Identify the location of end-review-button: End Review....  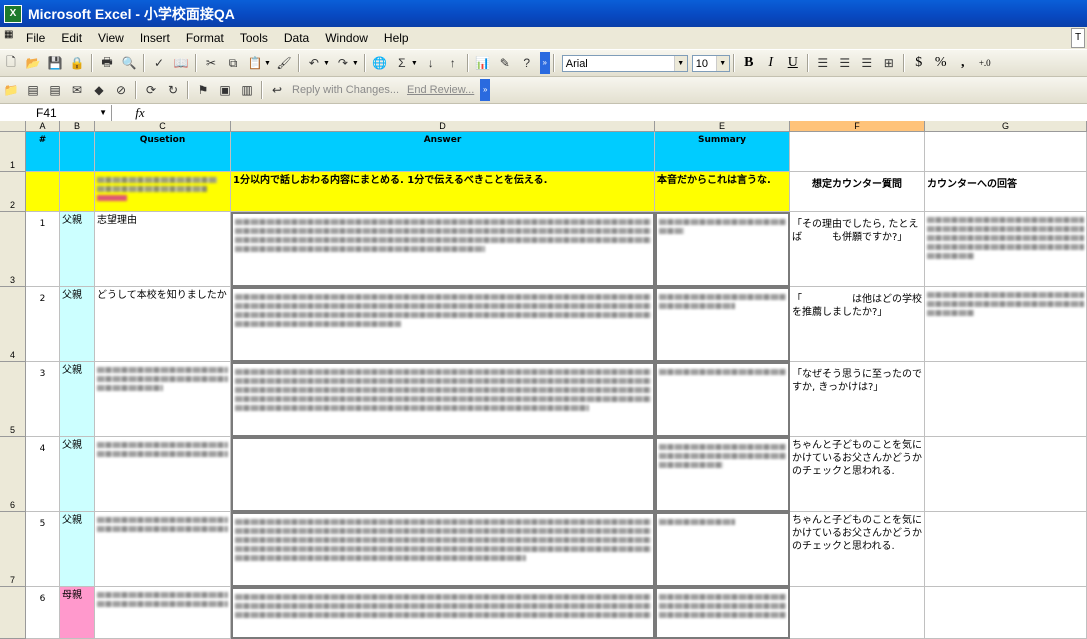
(440, 90).